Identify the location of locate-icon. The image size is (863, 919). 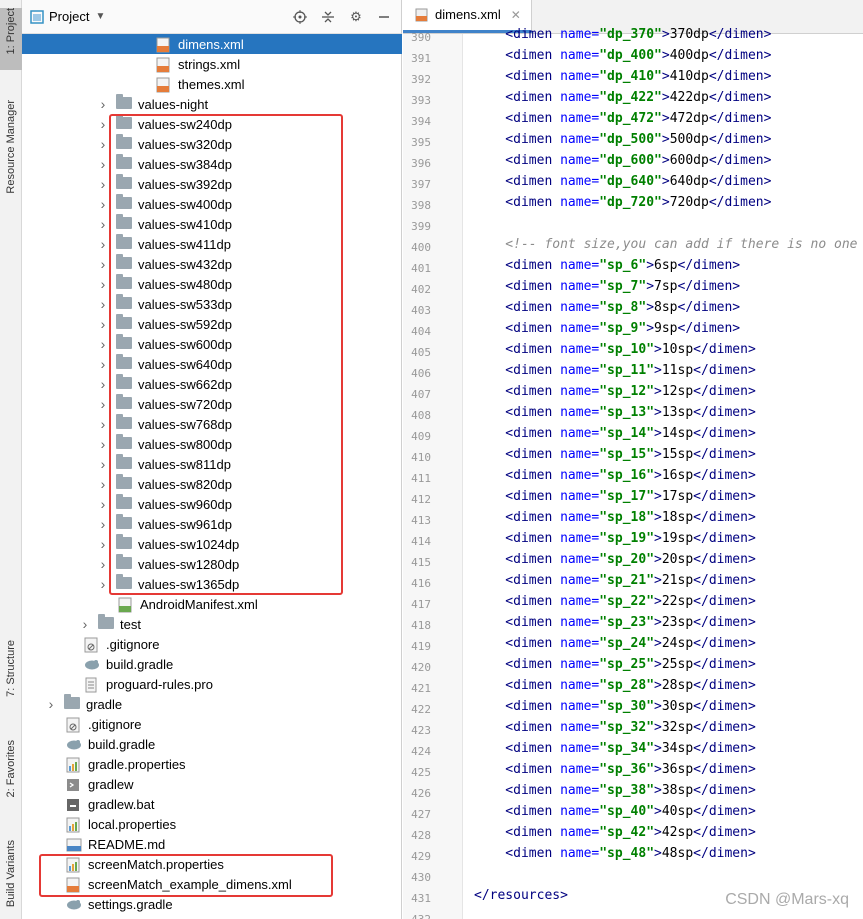
(300, 16).